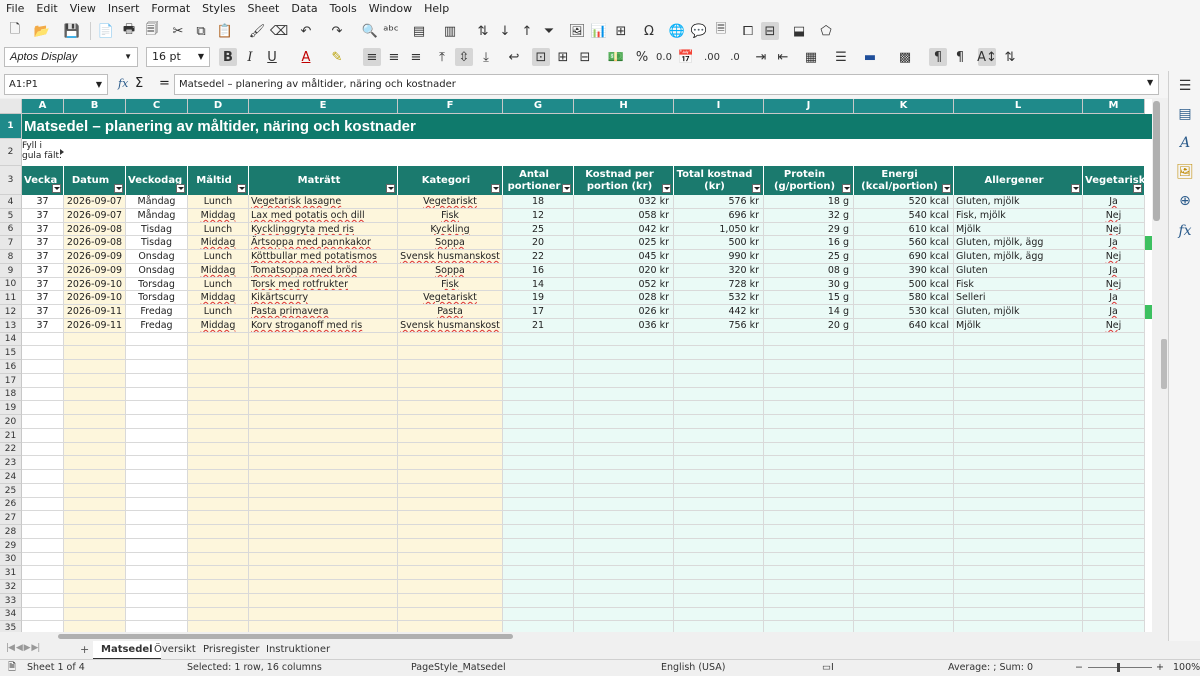 This screenshot has width=1200, height=676. I want to click on table-cell: Kyckling, so click(450, 229).